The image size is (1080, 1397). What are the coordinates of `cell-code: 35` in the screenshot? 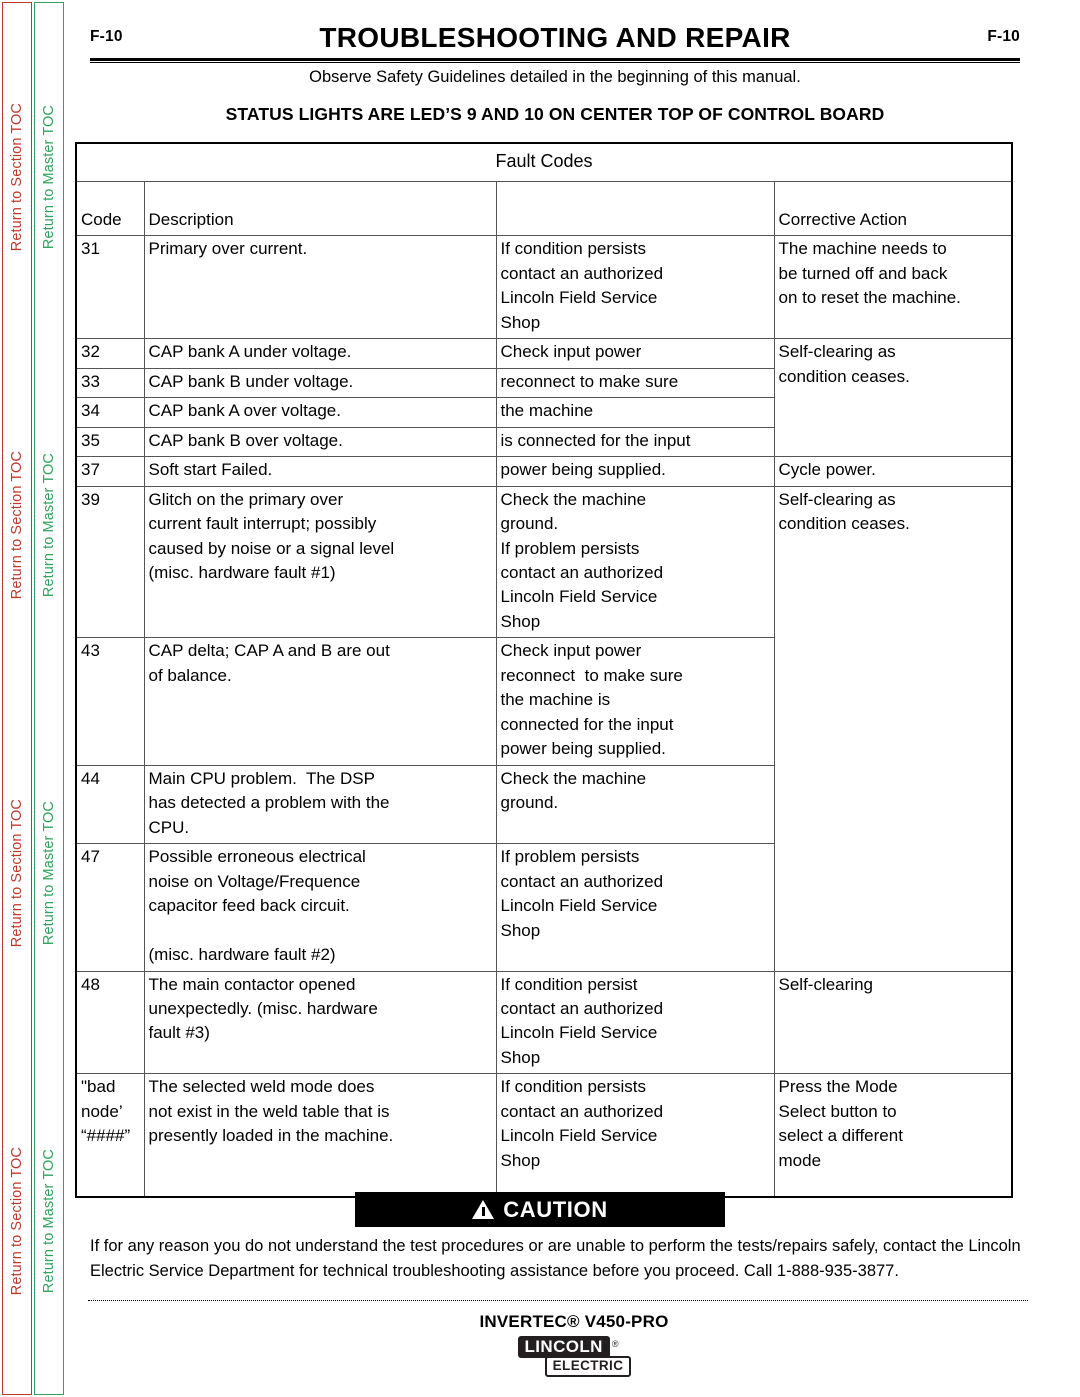 It's located at (110, 442).